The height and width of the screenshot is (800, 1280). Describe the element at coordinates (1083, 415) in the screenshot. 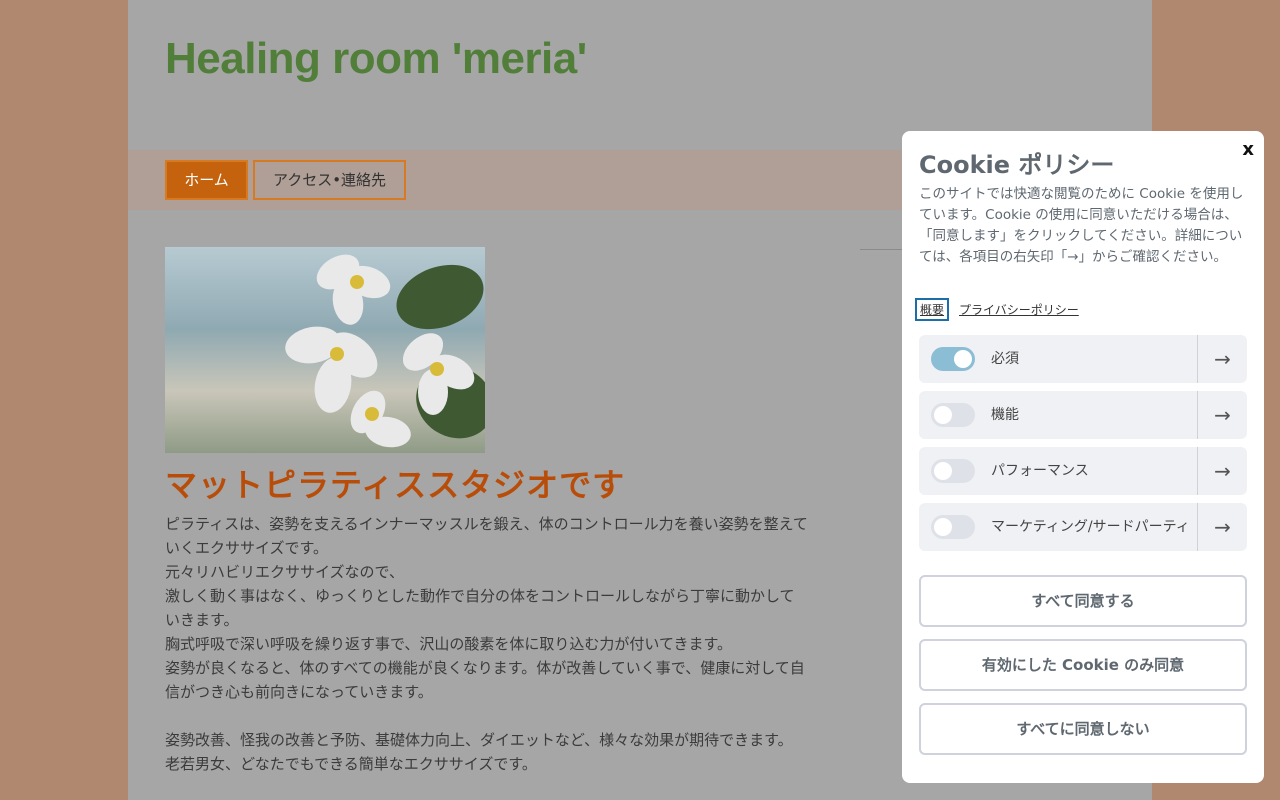

I see `category-functional: 機能 →` at that location.